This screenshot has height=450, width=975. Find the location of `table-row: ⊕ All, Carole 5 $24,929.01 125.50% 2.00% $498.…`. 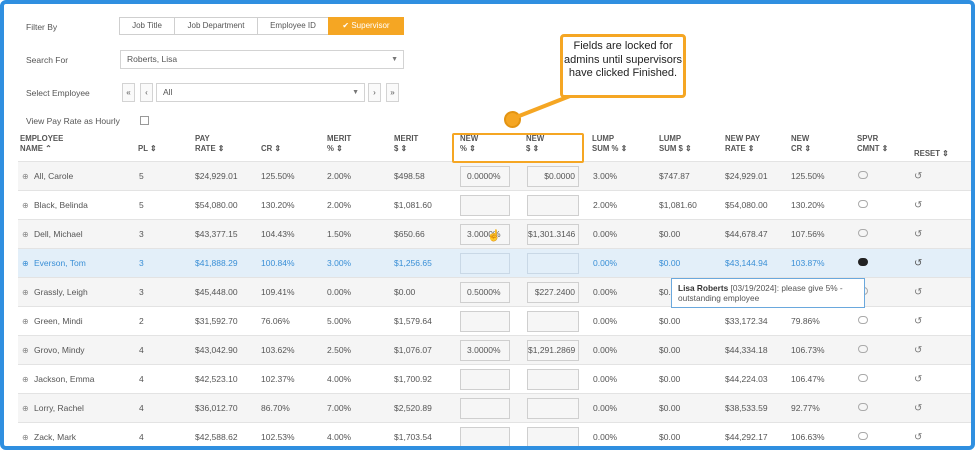

table-row: ⊕ All, Carole 5 $24,929.01 125.50% 2.00% $498.… is located at coordinates (494, 176).